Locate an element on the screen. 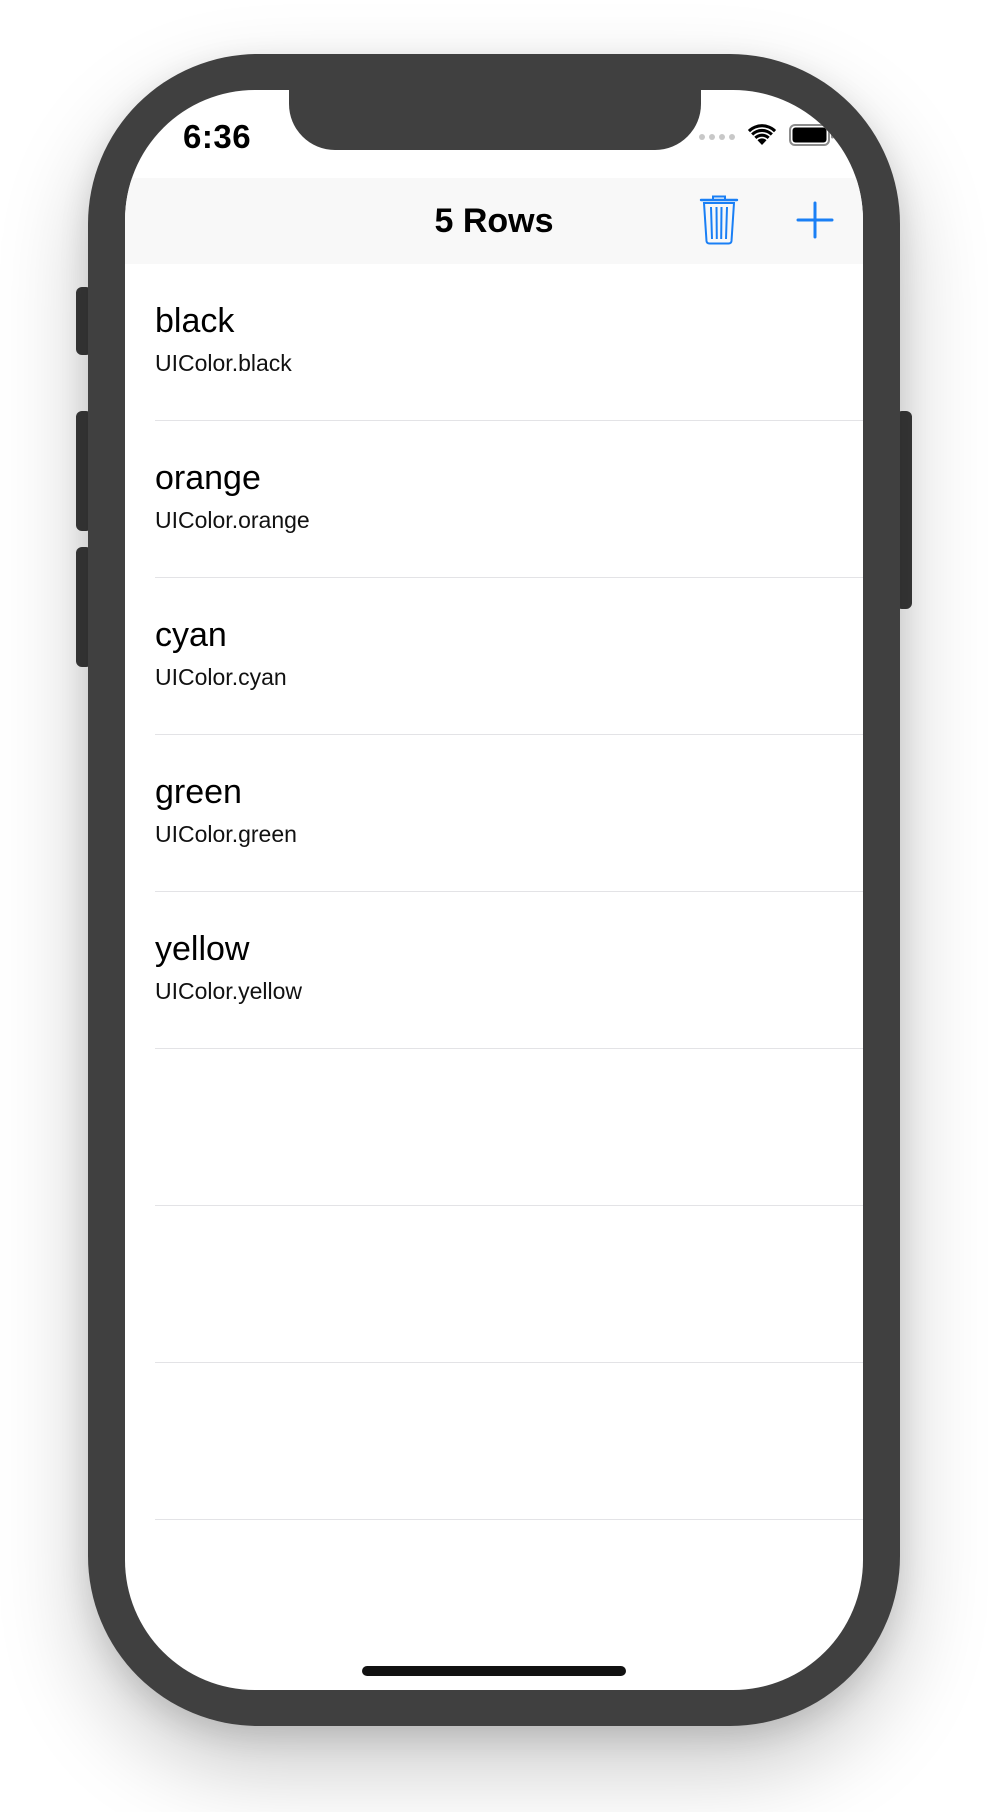  plus-icon is located at coordinates (815, 222).